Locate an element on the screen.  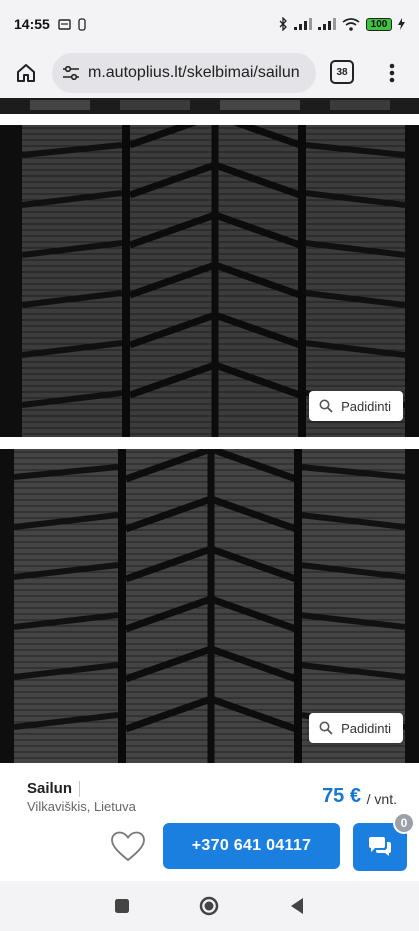
browser-menu-button is located at coordinates (392, 73).